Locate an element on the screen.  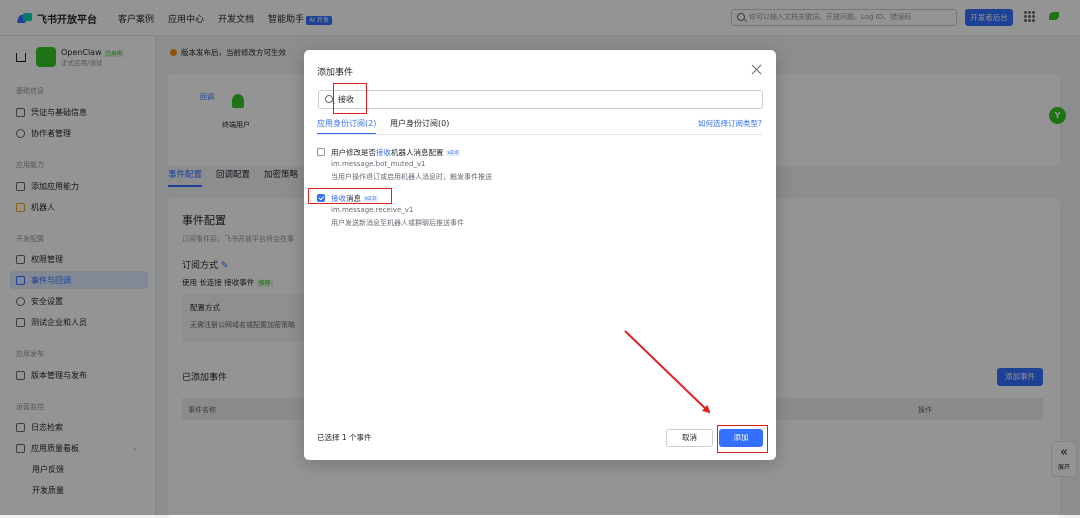
event-code: im.message.bot_muted_v1 is located at coordinates (378, 164).